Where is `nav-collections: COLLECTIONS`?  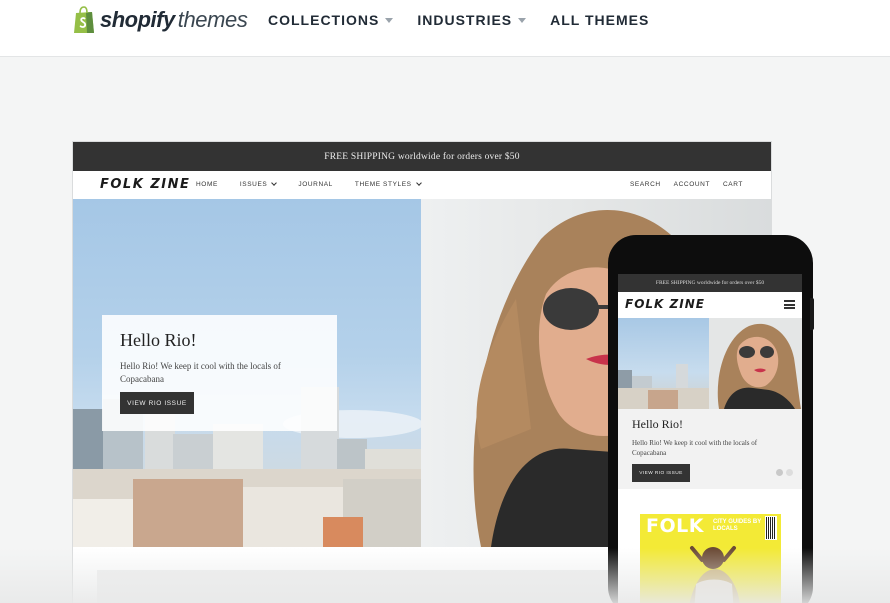 nav-collections: COLLECTIONS is located at coordinates (331, 20).